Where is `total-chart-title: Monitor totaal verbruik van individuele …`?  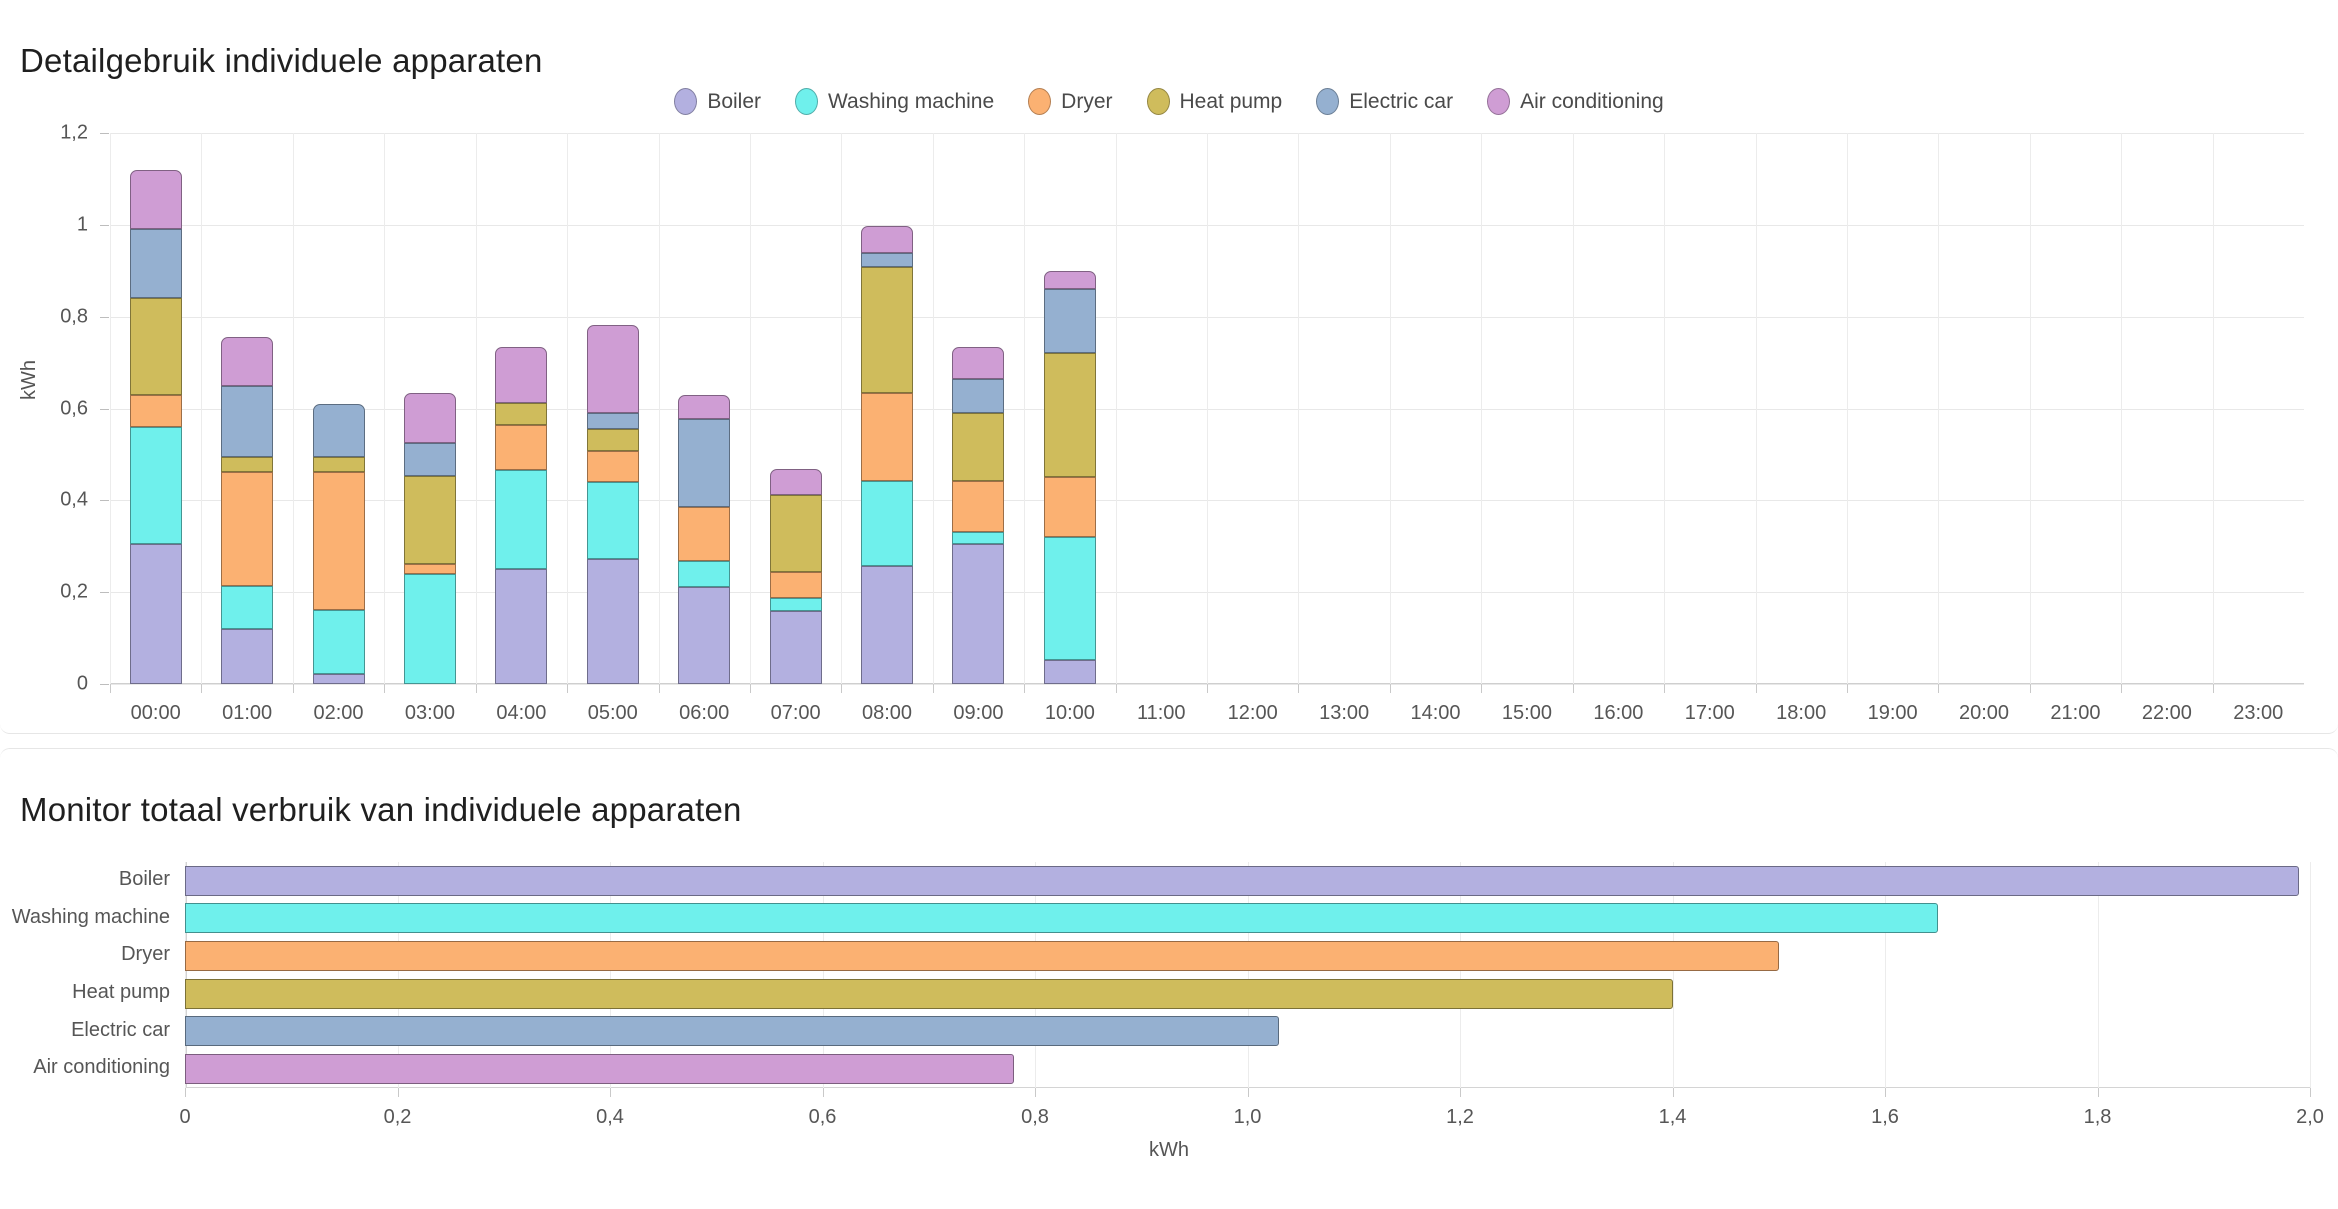
total-chart-title: Monitor totaal verbruik van individuele … is located at coordinates (381, 810).